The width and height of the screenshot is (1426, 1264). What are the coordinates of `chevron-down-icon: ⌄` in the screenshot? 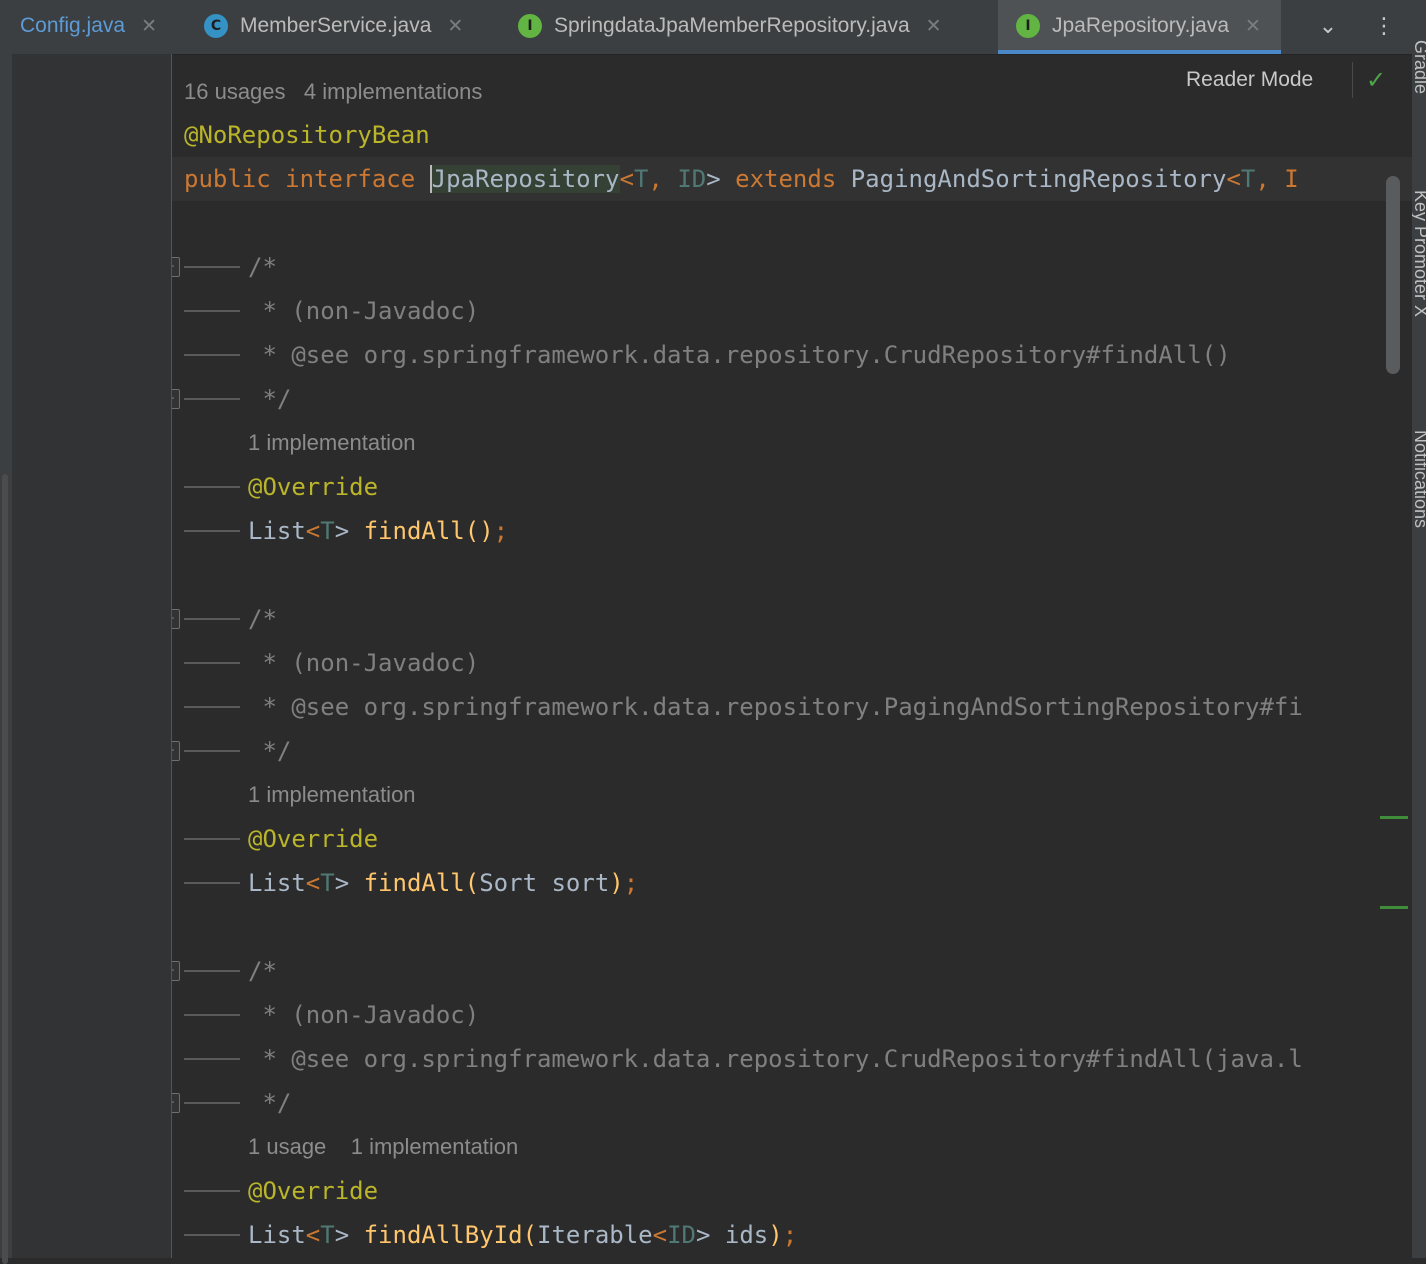 It's located at (1328, 26).